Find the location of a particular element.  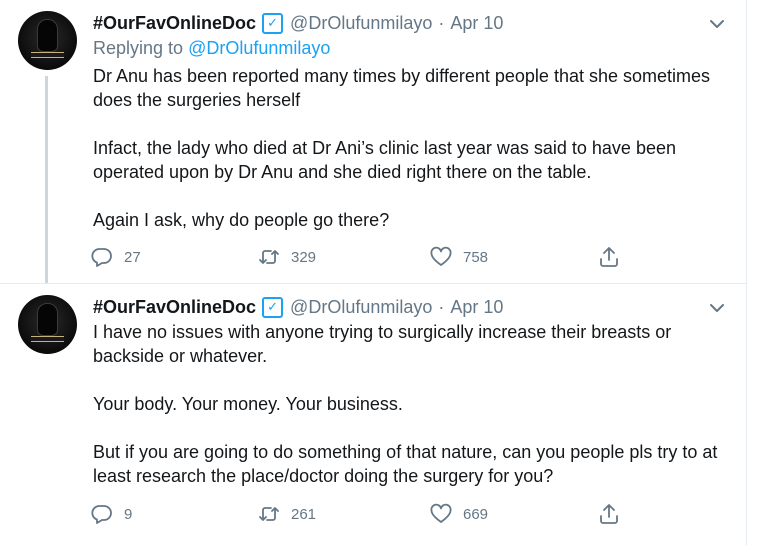

reply-count: 9 is located at coordinates (128, 514).